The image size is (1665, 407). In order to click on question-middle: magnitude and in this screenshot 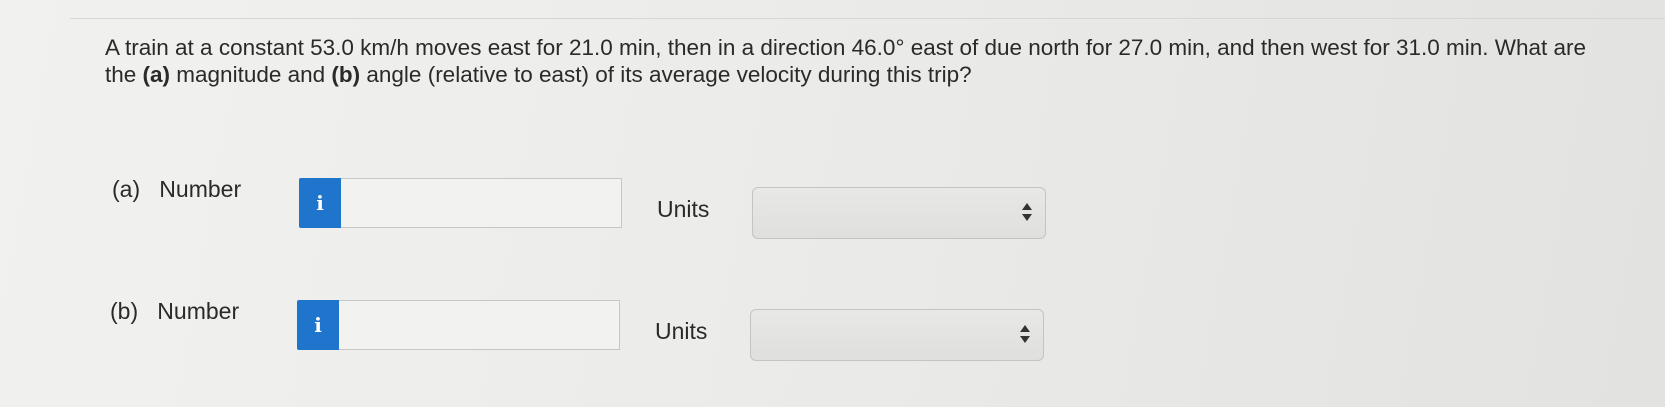, I will do `click(251, 74)`.